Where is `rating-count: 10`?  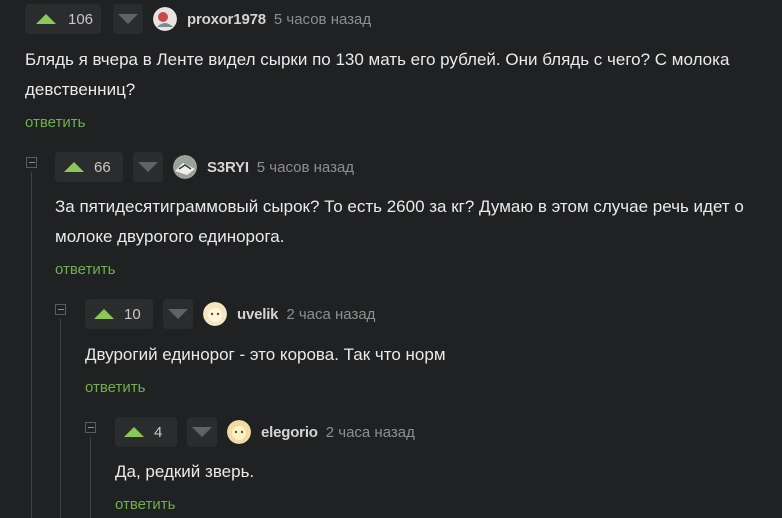 rating-count: 10 is located at coordinates (132, 314).